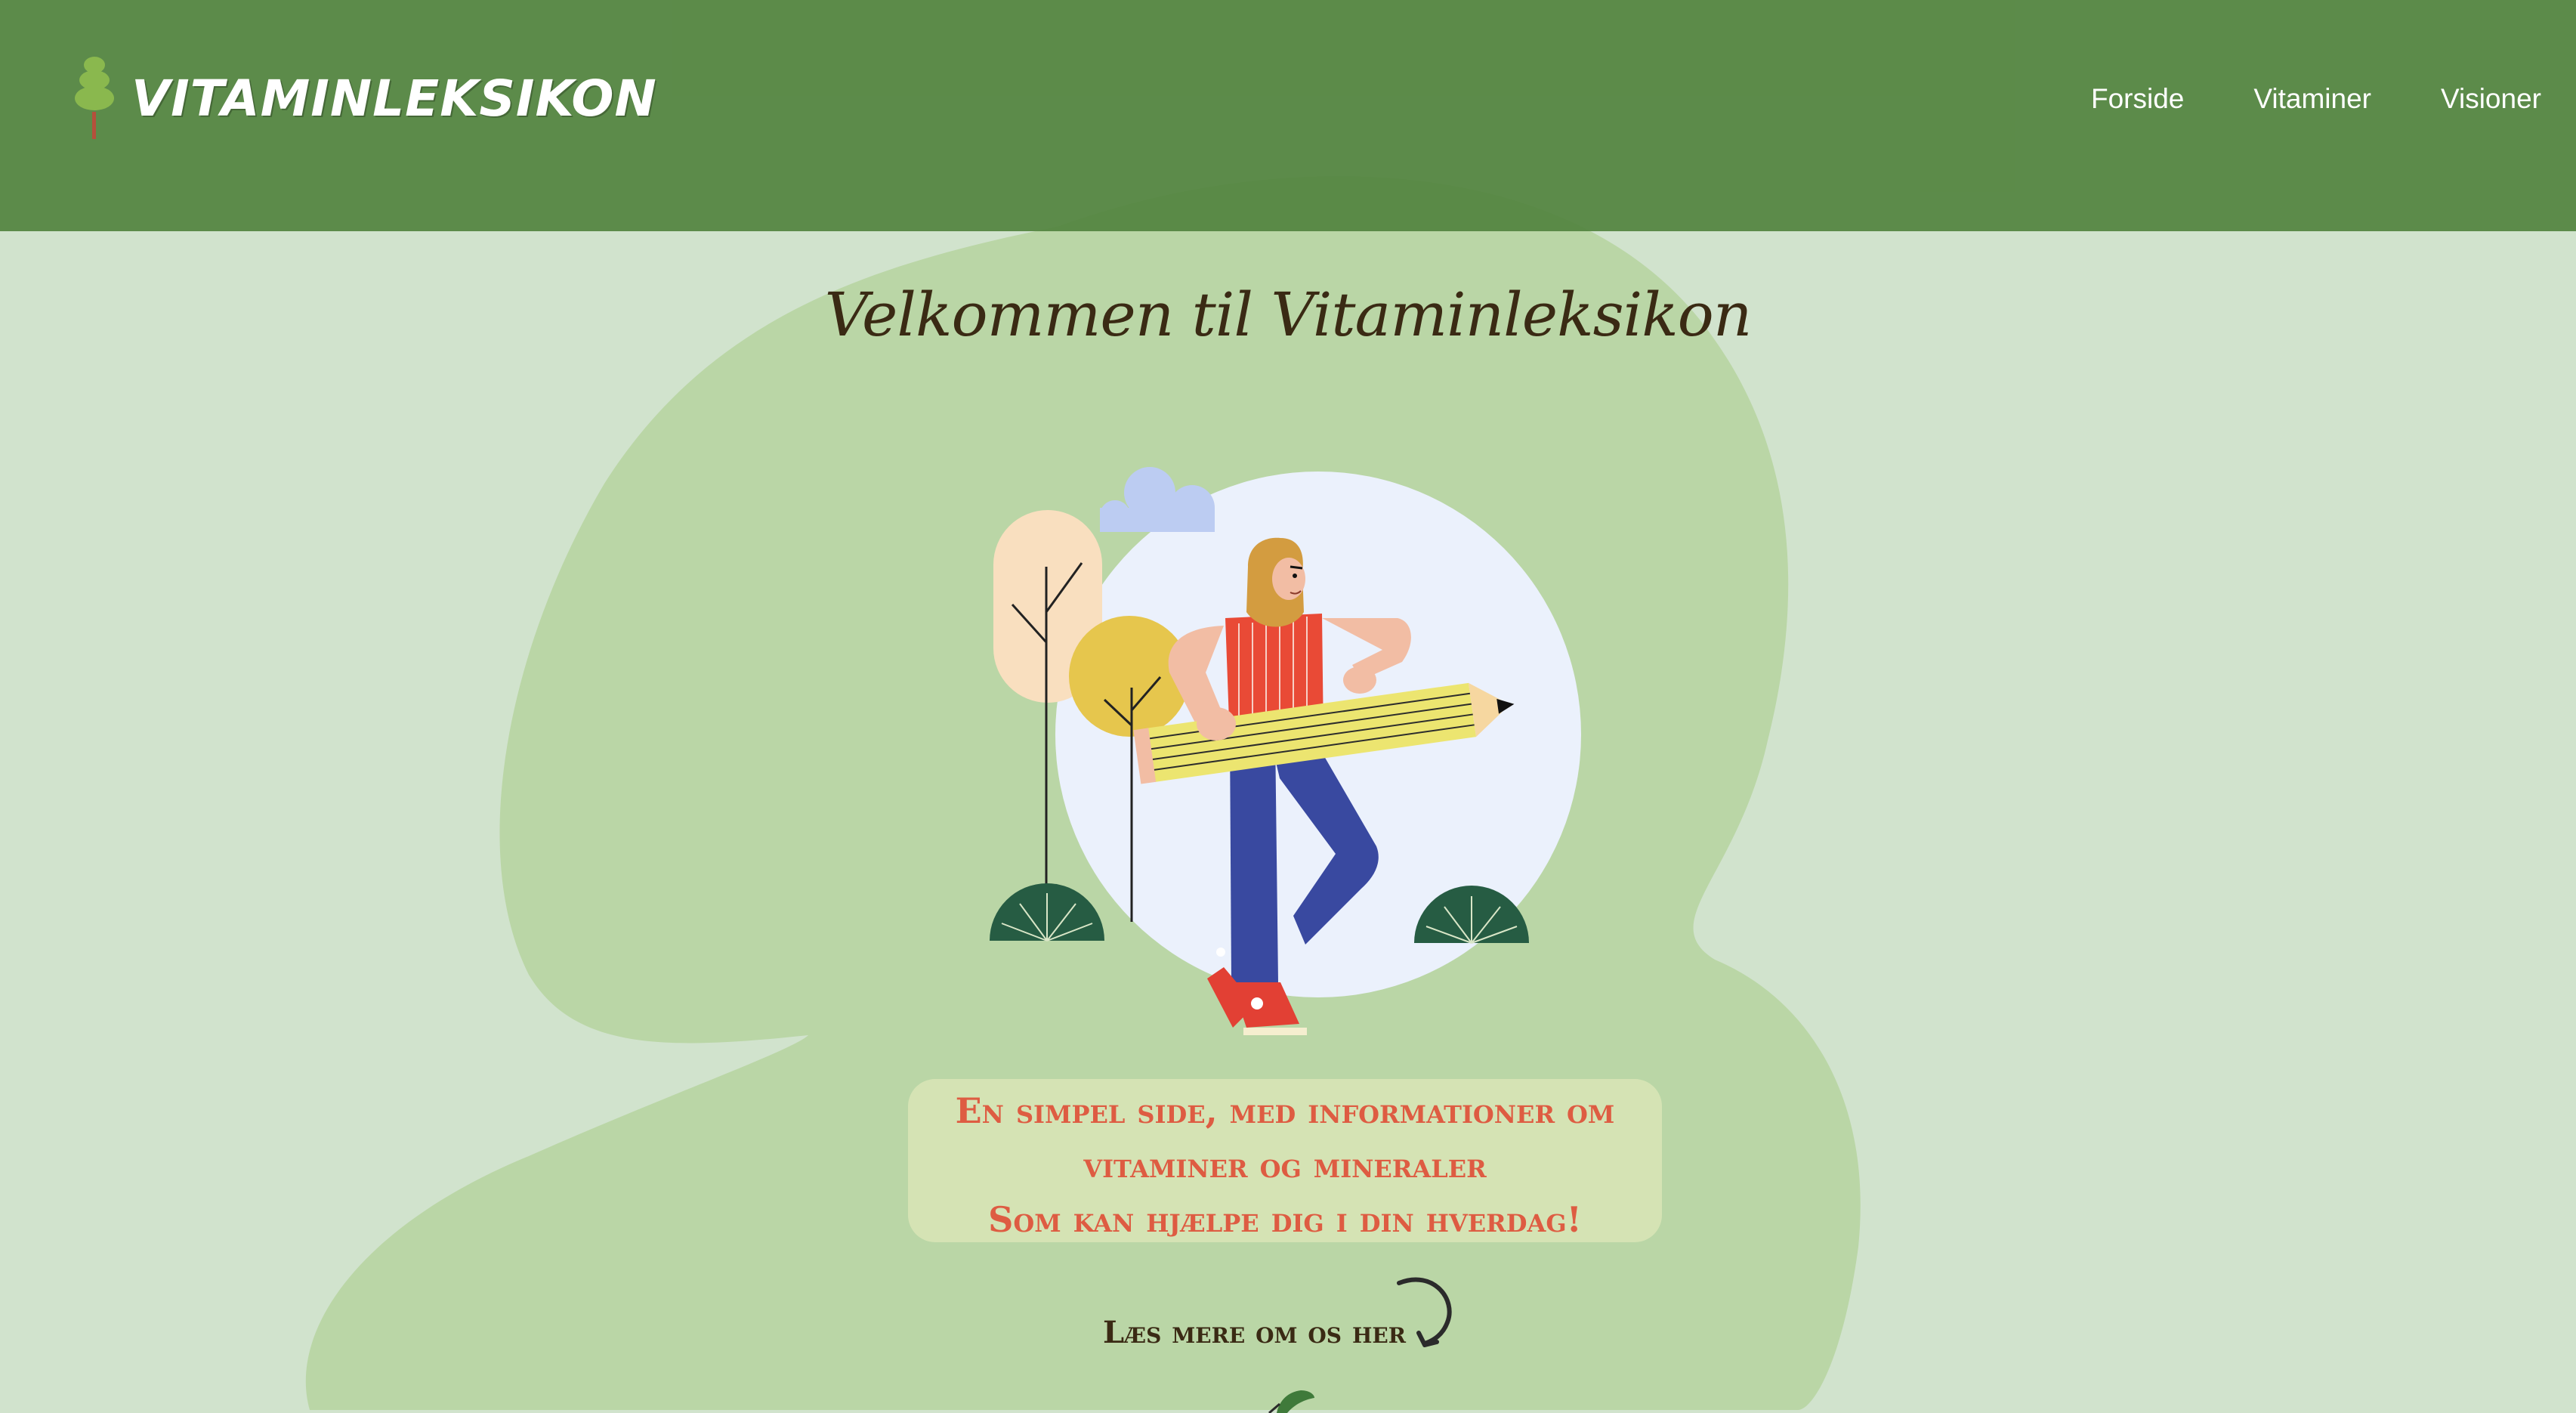 This screenshot has height=1413, width=2576. What do you see at coordinates (1285, 1219) in the screenshot?
I see `intro-line-3: Som kan hjælpe dig i din hverdag!` at bounding box center [1285, 1219].